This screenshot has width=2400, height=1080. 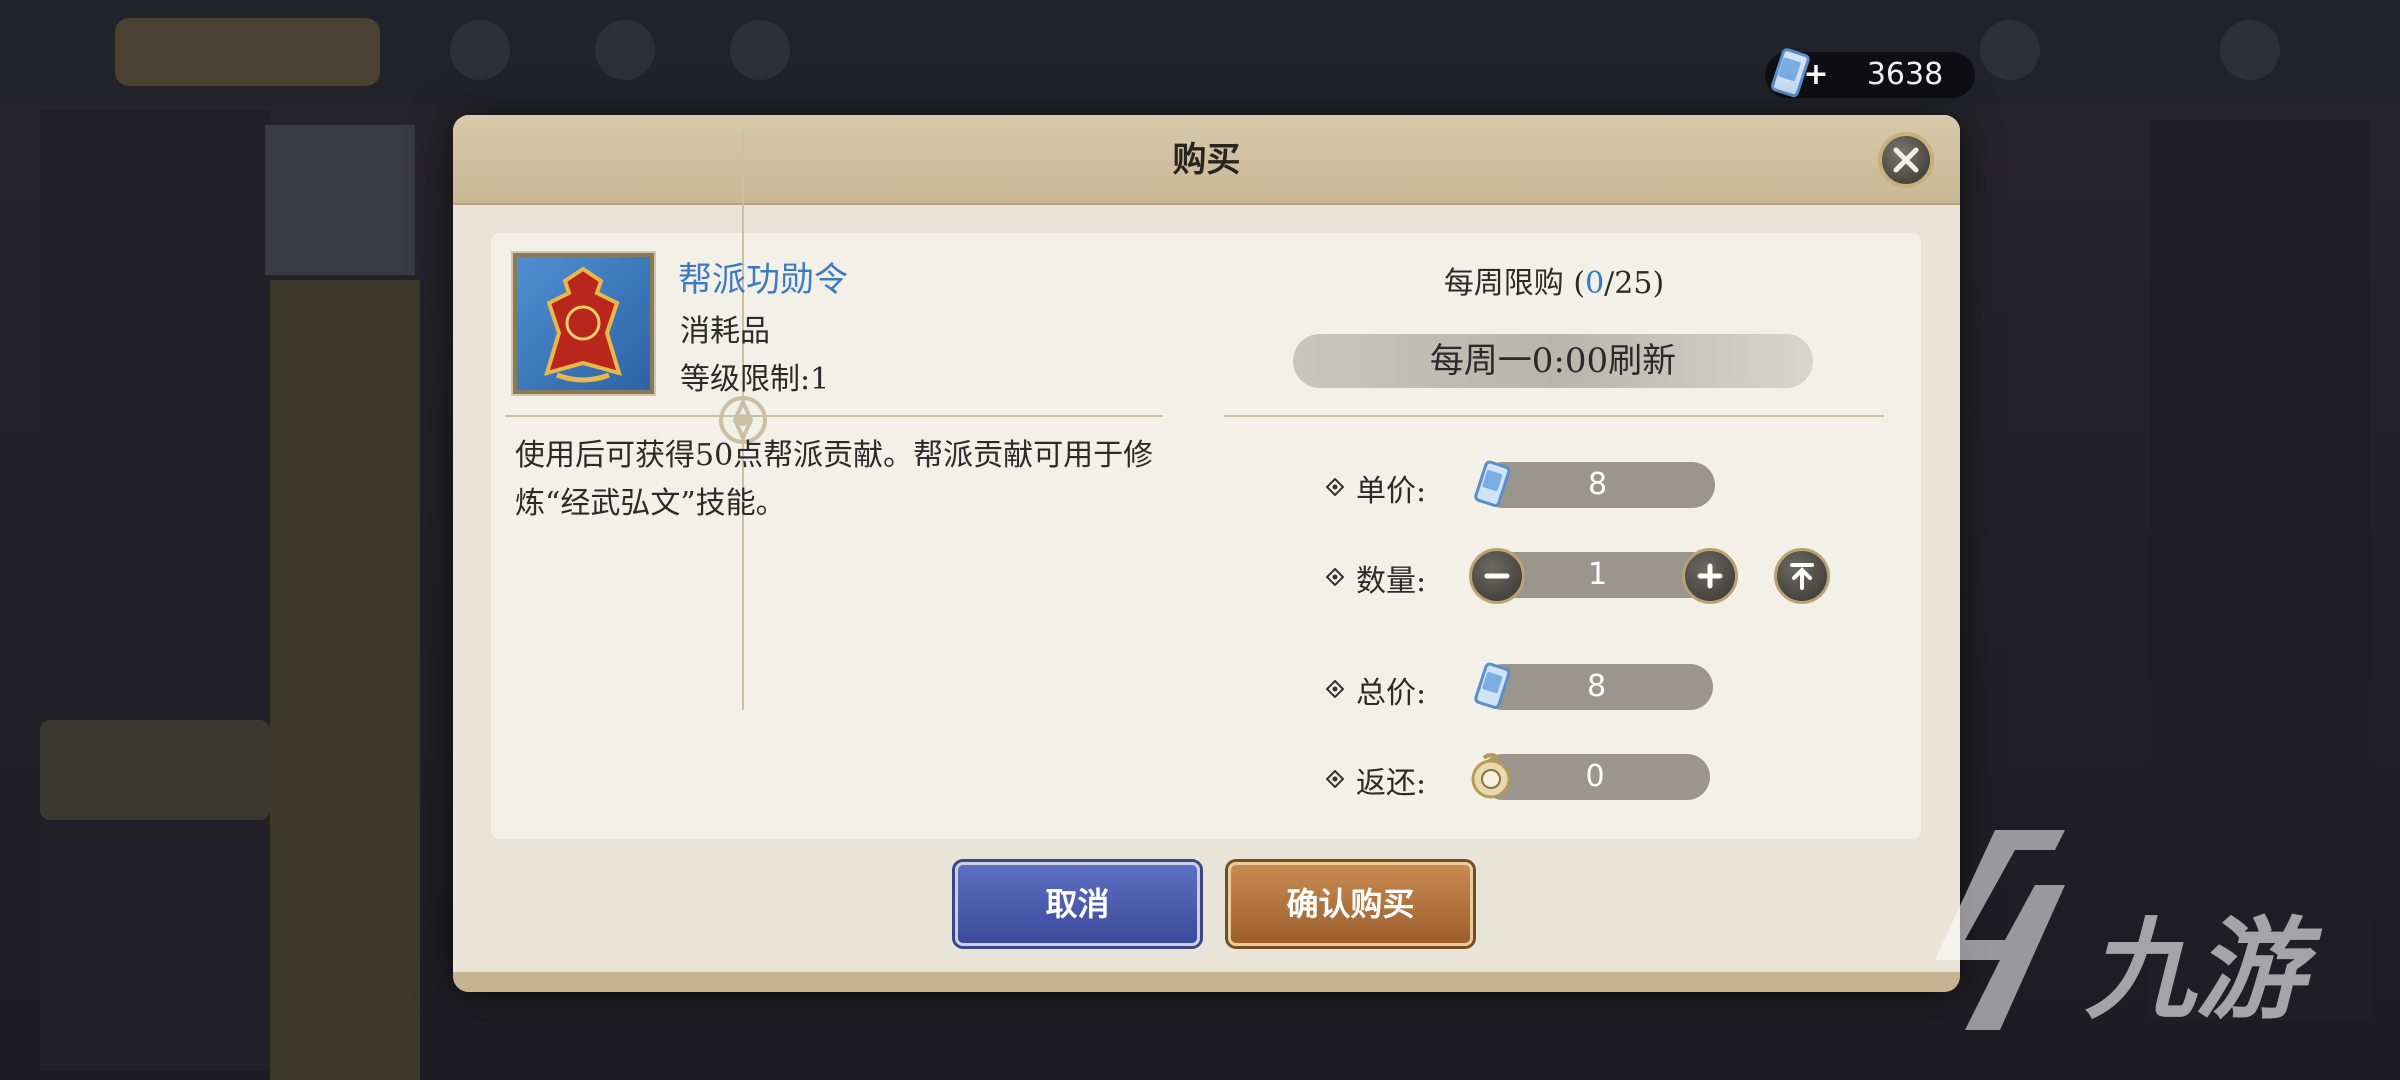 I want to click on close-button, so click(x=1906, y=160).